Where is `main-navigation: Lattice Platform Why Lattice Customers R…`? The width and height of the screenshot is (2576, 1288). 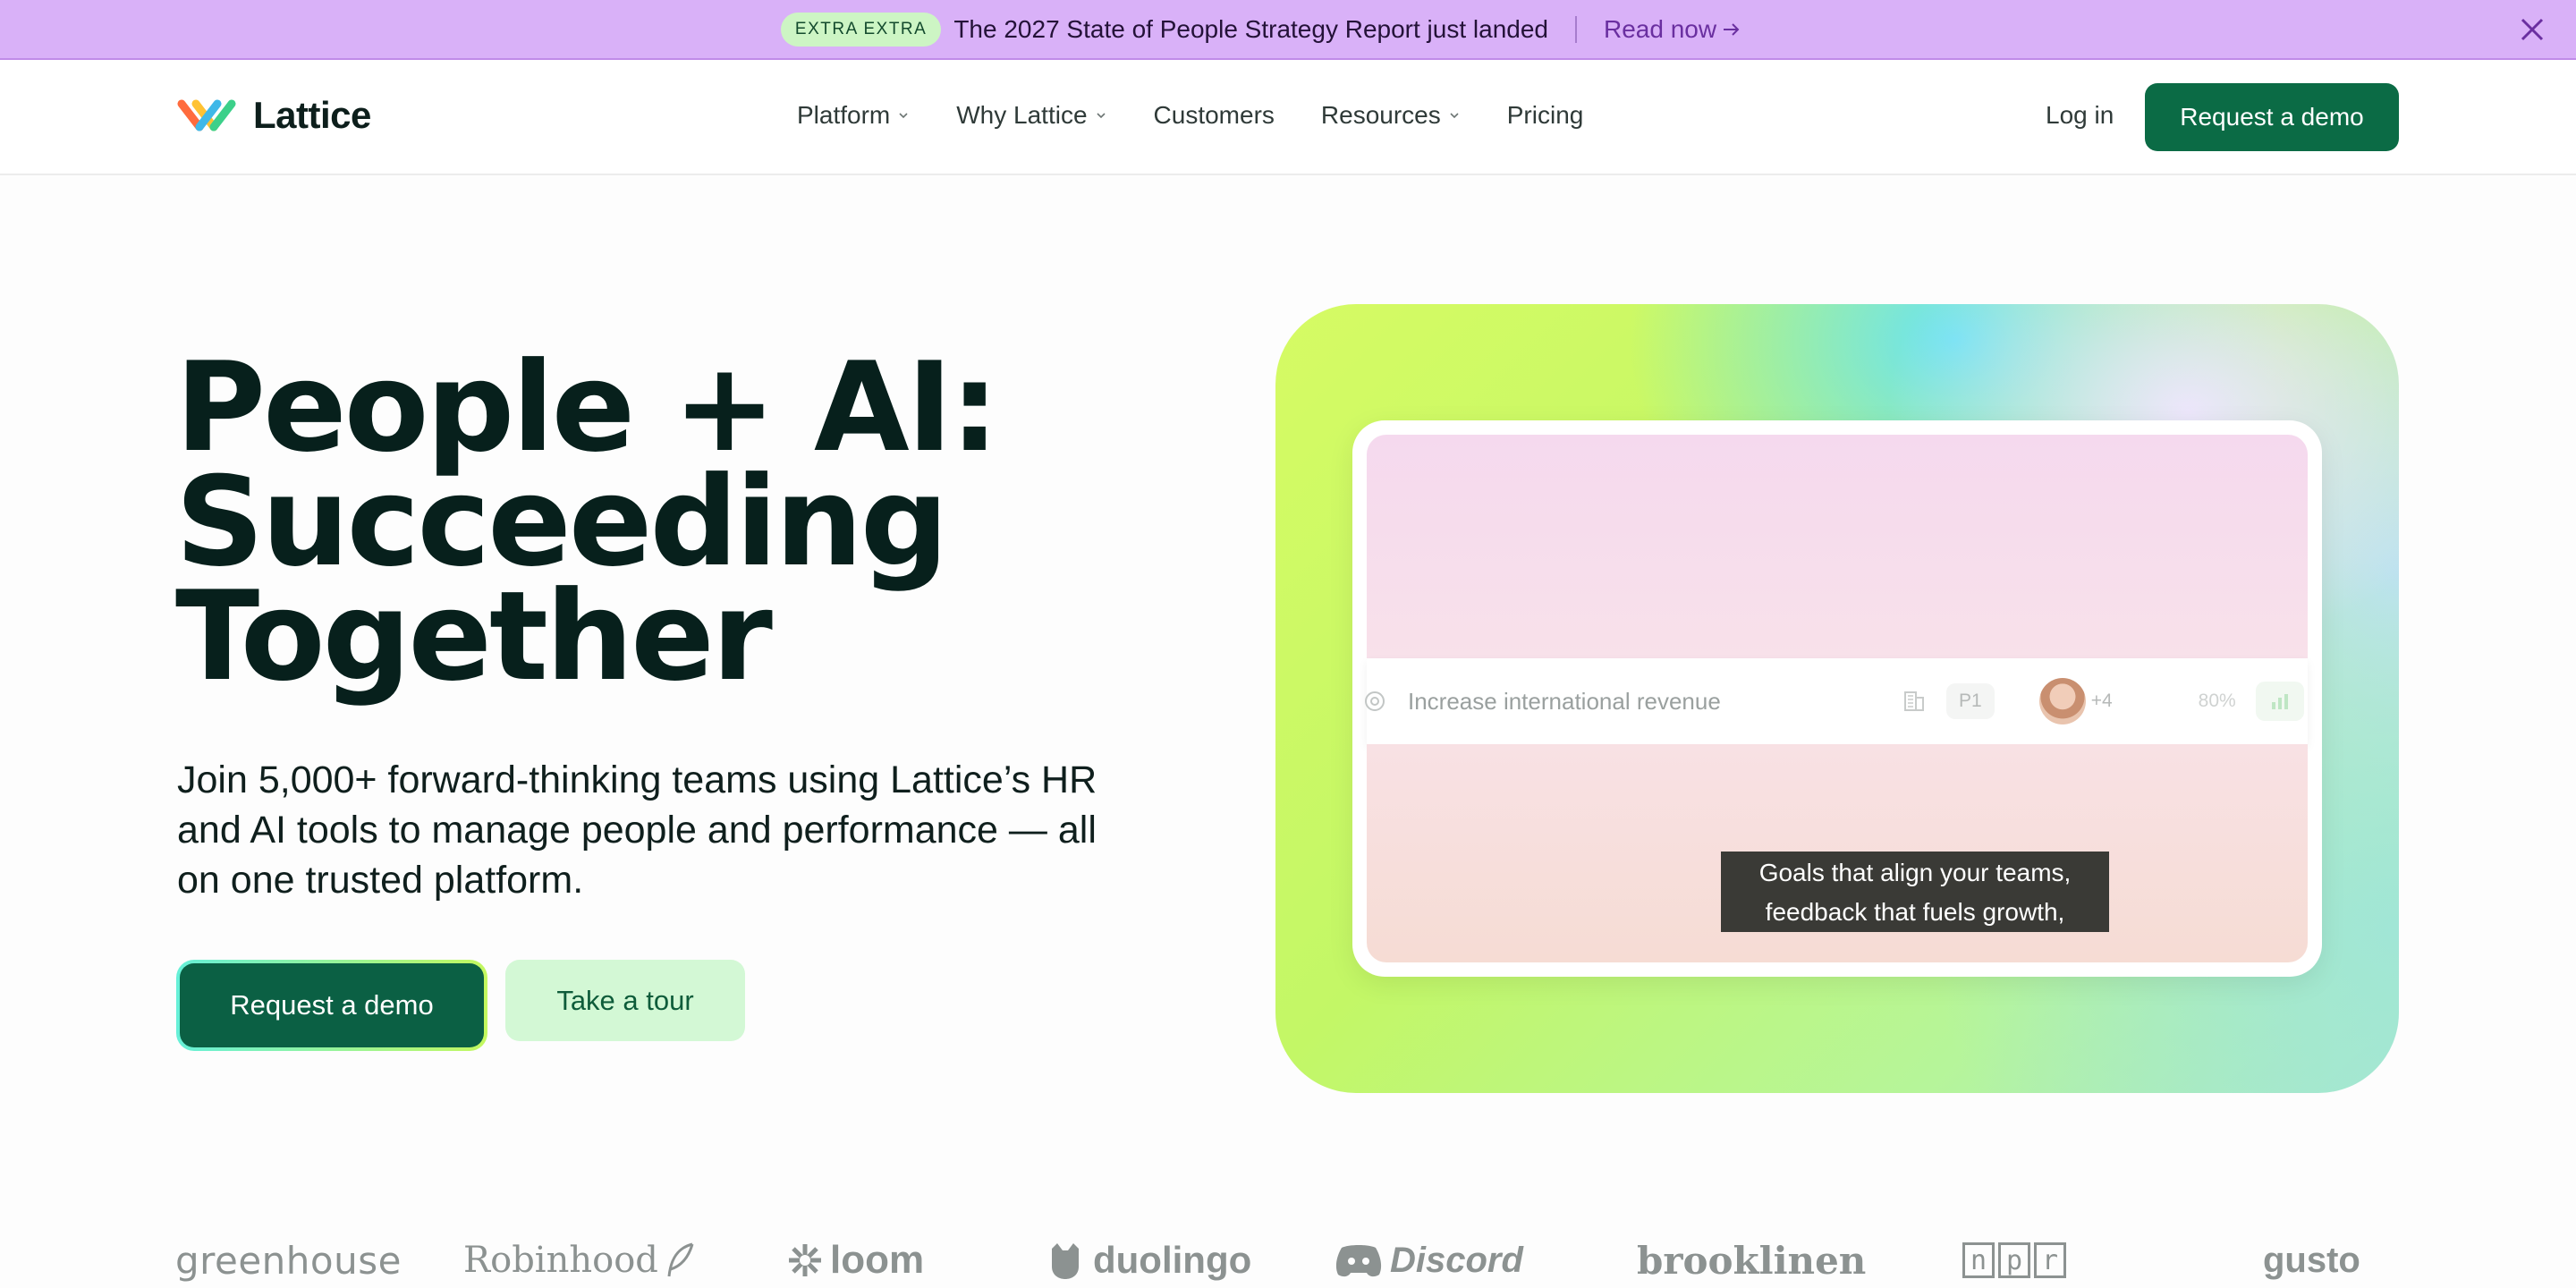 main-navigation: Lattice Platform Why Lattice Customers R… is located at coordinates (1288, 117).